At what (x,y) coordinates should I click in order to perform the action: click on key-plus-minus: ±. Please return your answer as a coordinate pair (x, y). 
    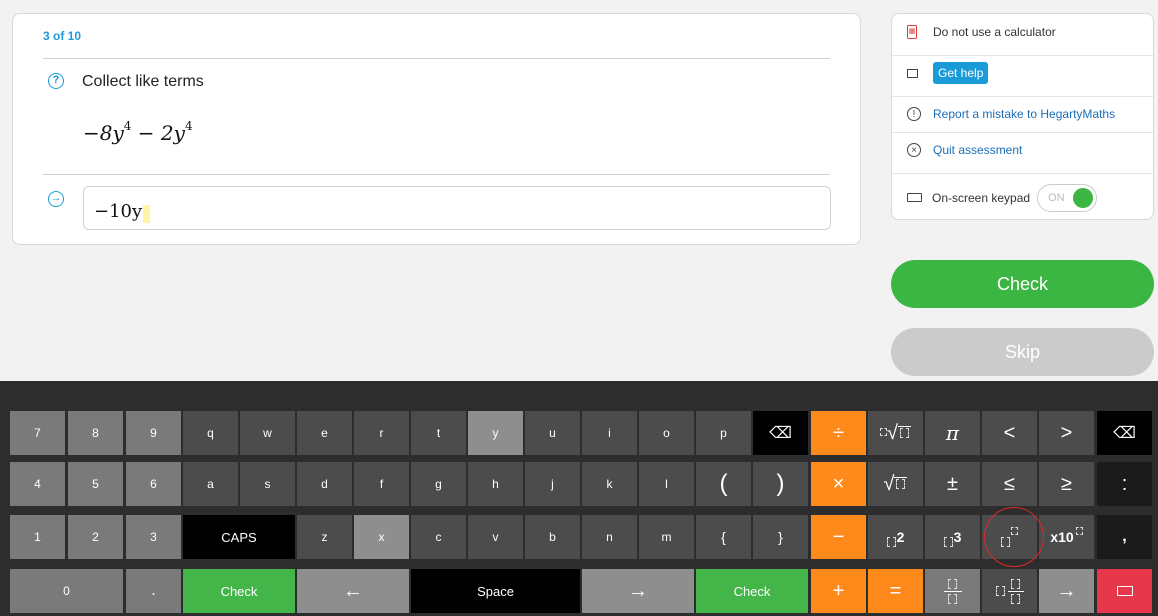
    Looking at the image, I should click on (952, 484).